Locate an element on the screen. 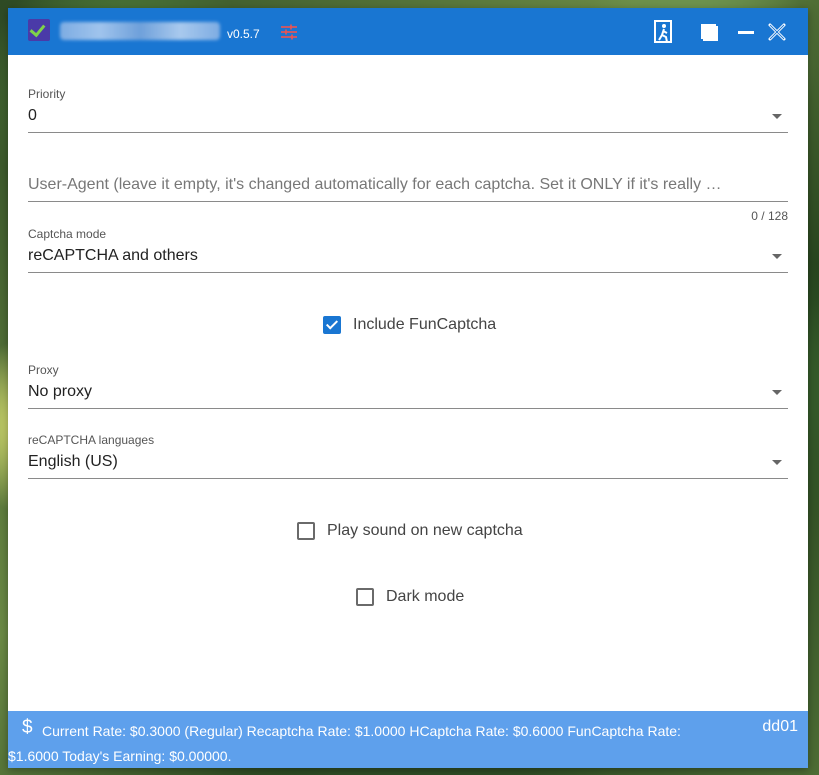 This screenshot has height=775, width=819. tune-icon is located at coordinates (289, 32).